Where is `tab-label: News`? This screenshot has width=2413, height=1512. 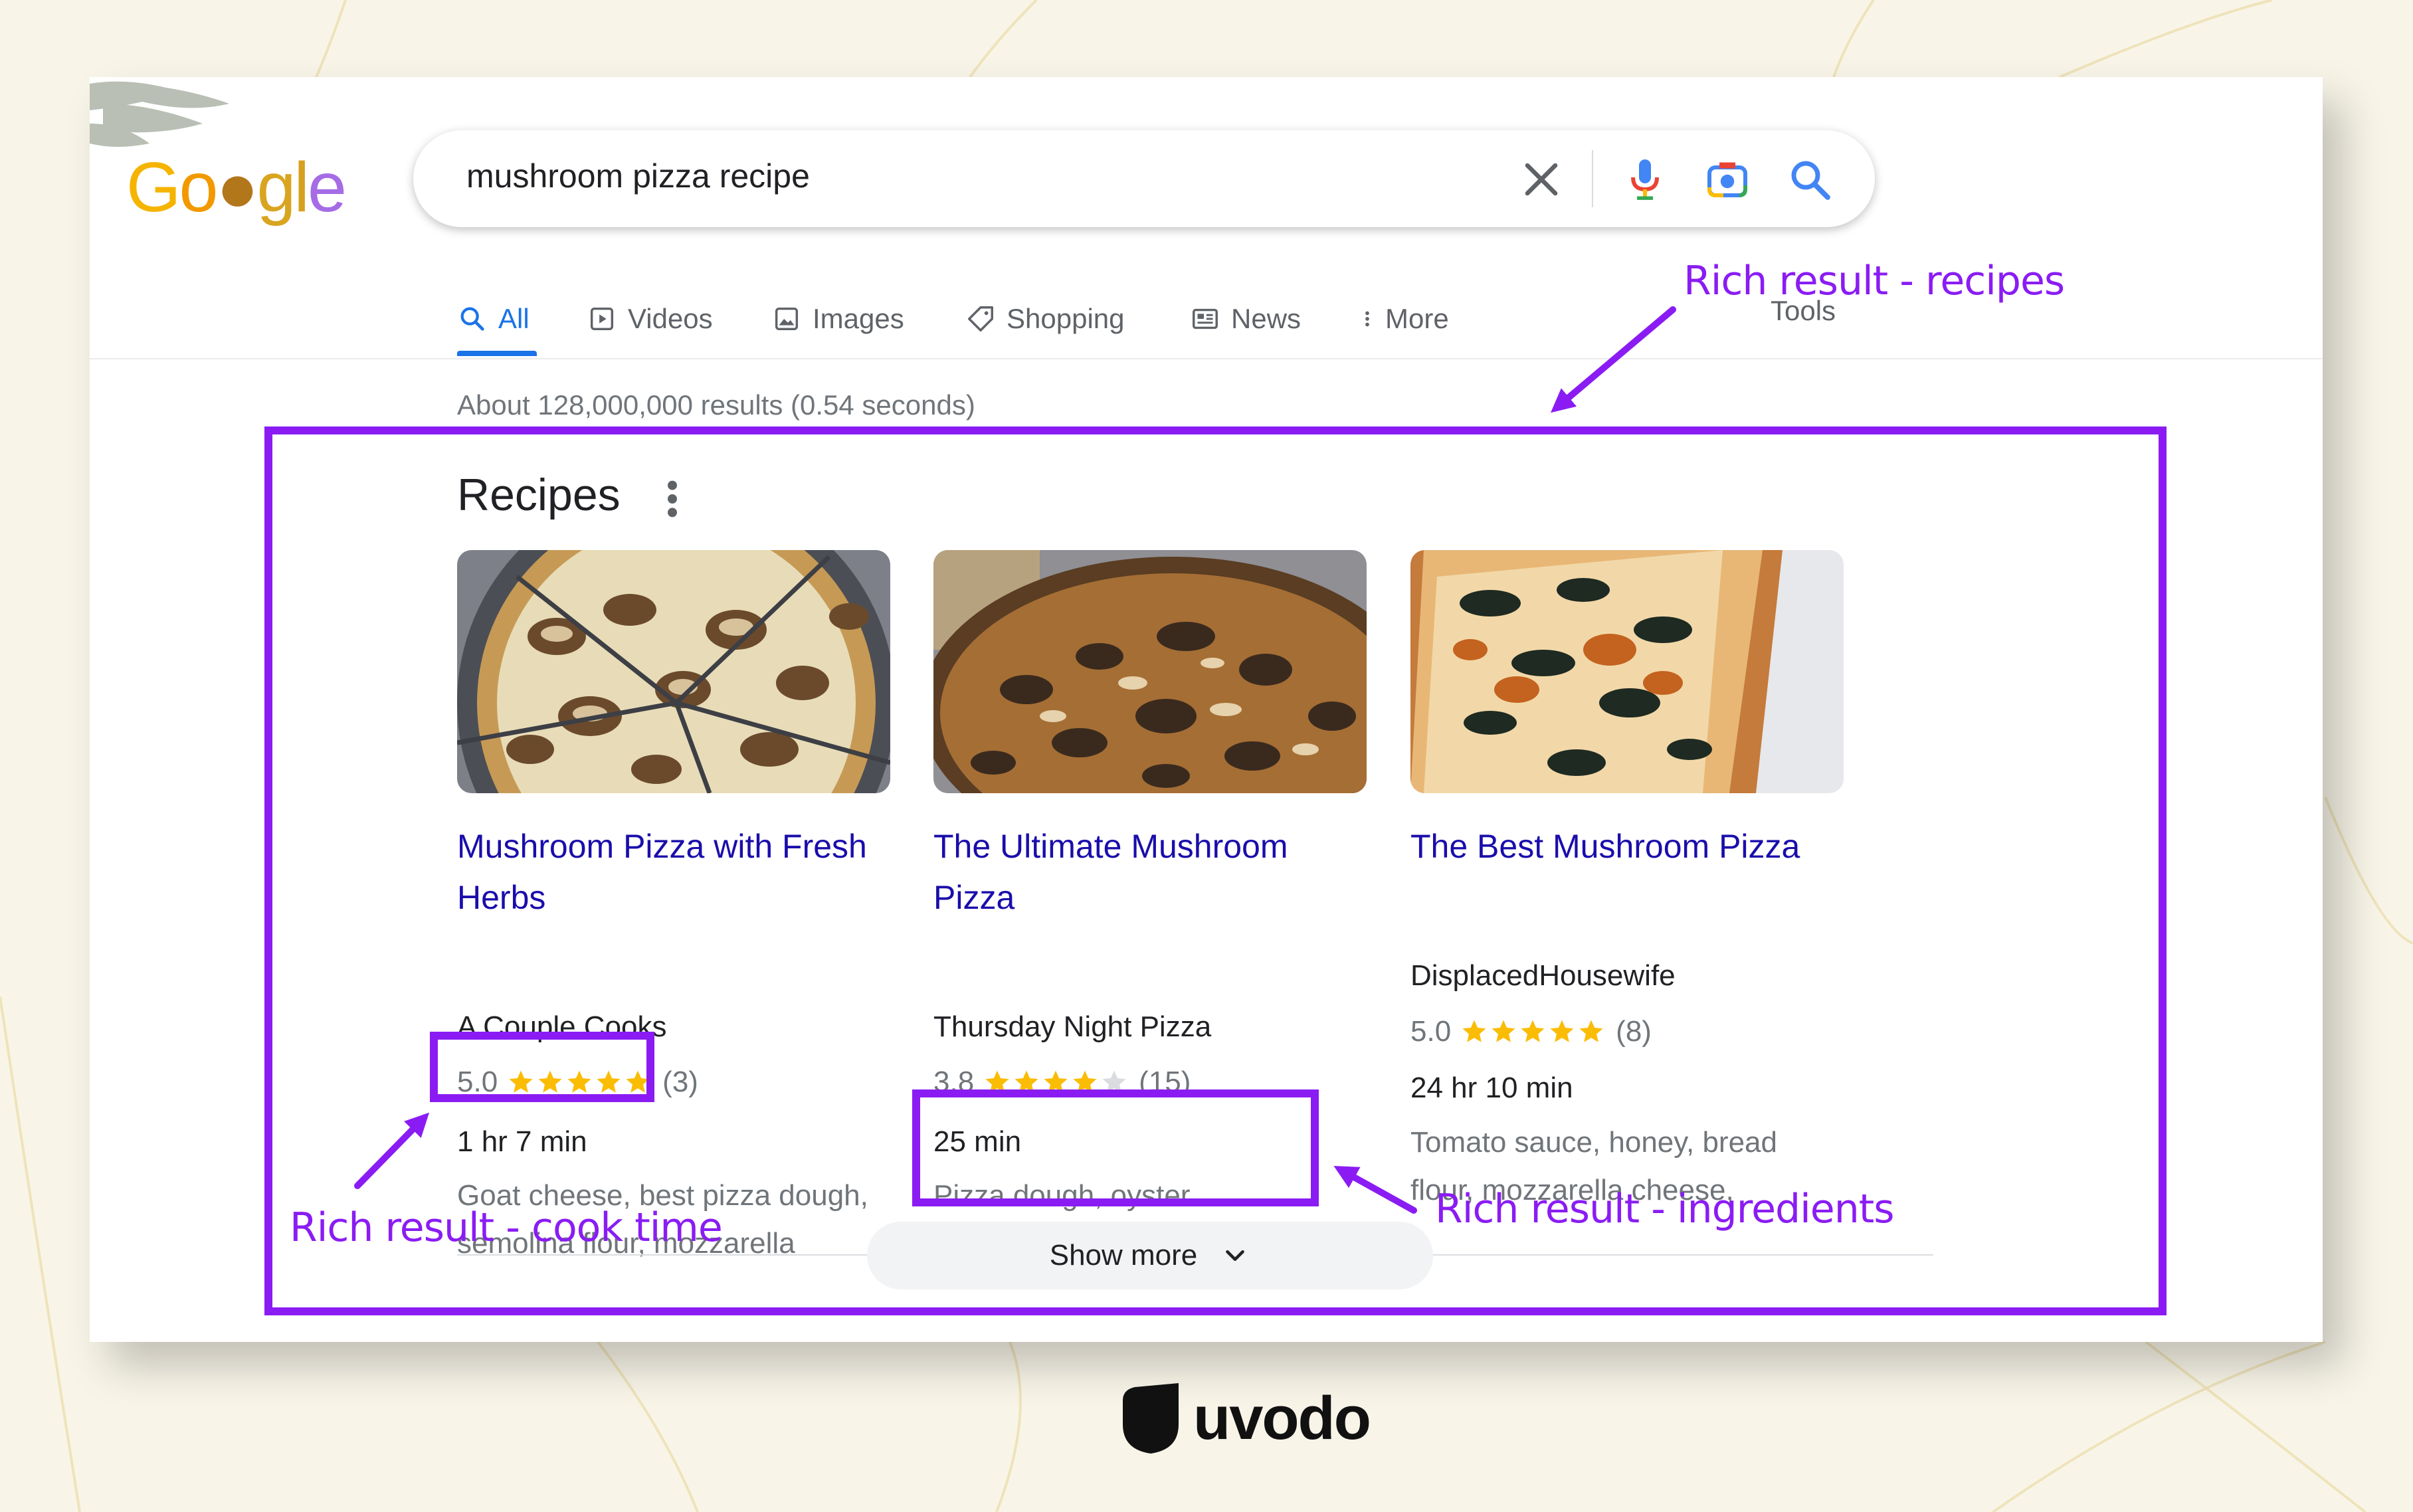
tab-label: News is located at coordinates (1266, 318).